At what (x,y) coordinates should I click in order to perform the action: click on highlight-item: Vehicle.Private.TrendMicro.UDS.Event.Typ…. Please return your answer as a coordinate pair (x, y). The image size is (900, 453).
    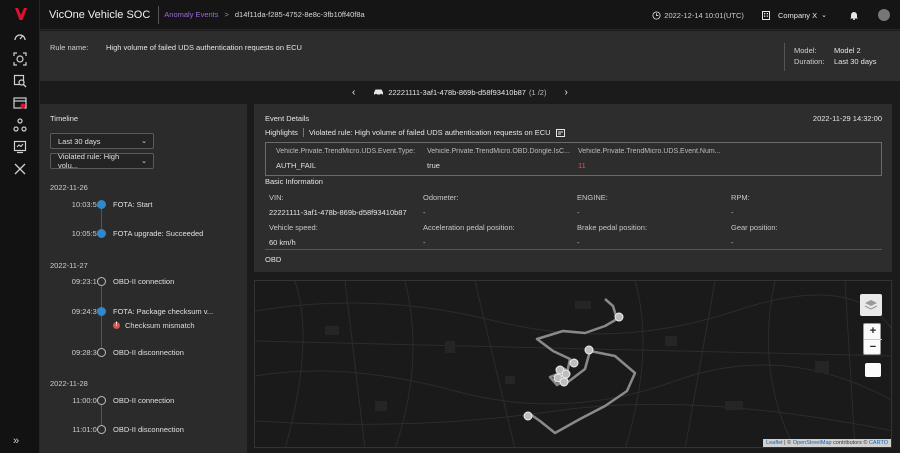
    Looking at the image, I should click on (351, 159).